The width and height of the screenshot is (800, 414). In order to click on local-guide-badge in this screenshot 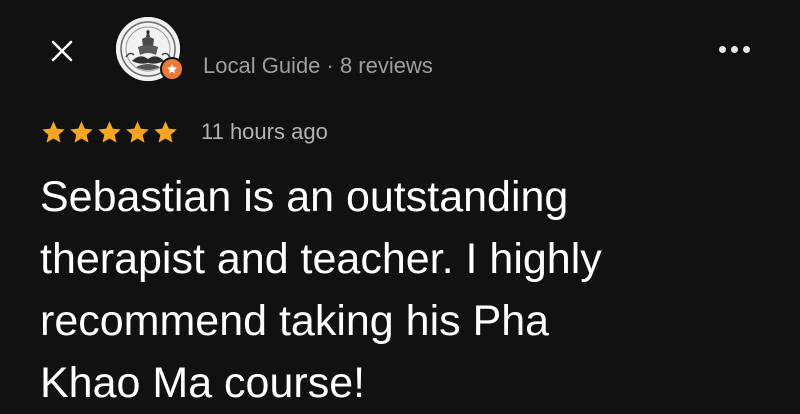, I will do `click(172, 69)`.